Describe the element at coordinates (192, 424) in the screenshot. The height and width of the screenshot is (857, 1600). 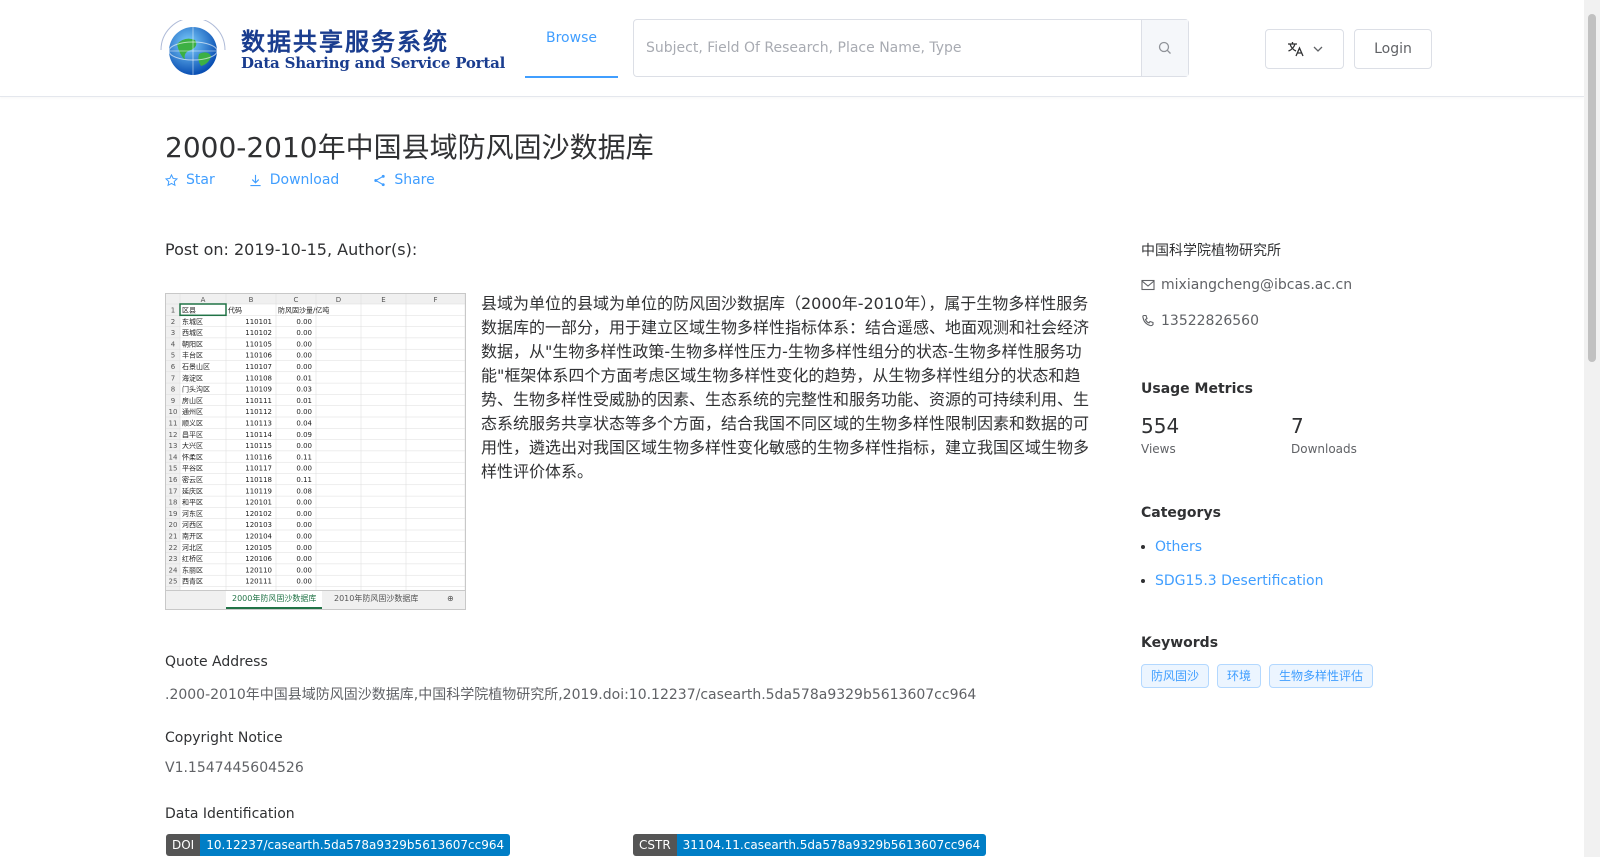
I see `cell-county: 顺义区` at that location.